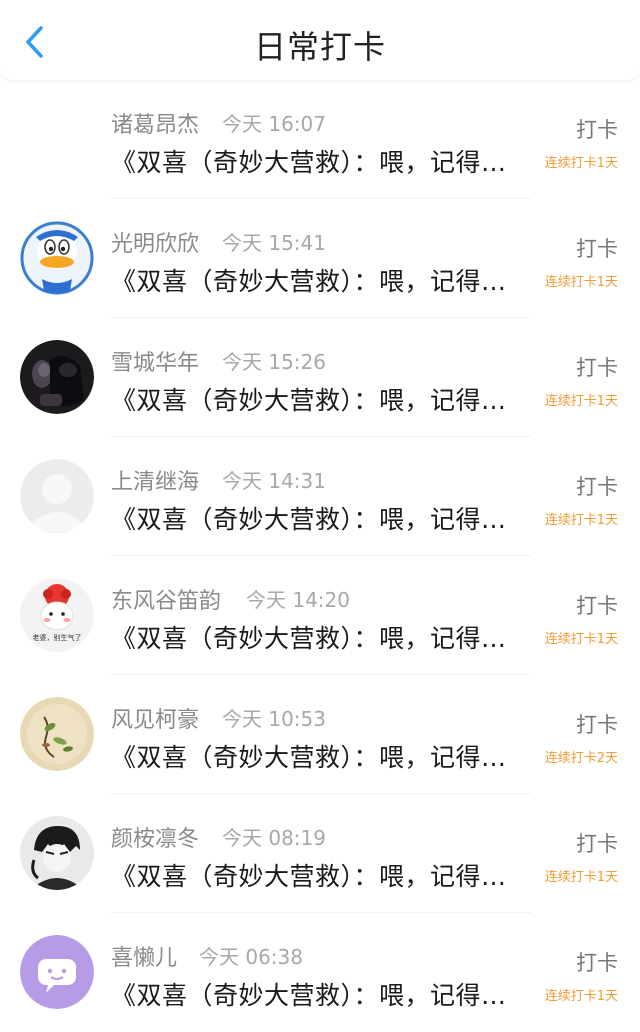  What do you see at coordinates (320, 258) in the screenshot?
I see `list-item: 光明欣欣 今天 15:41 《双喜（奇妙大营救）：喂，记得… 打卡 连续打卡1天` at bounding box center [320, 258].